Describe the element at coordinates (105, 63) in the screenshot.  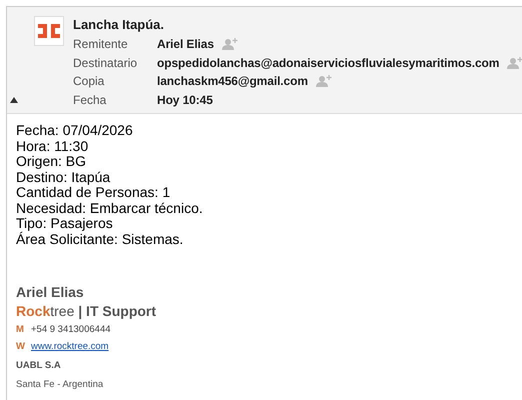
I see `field-label: Destinatario` at that location.